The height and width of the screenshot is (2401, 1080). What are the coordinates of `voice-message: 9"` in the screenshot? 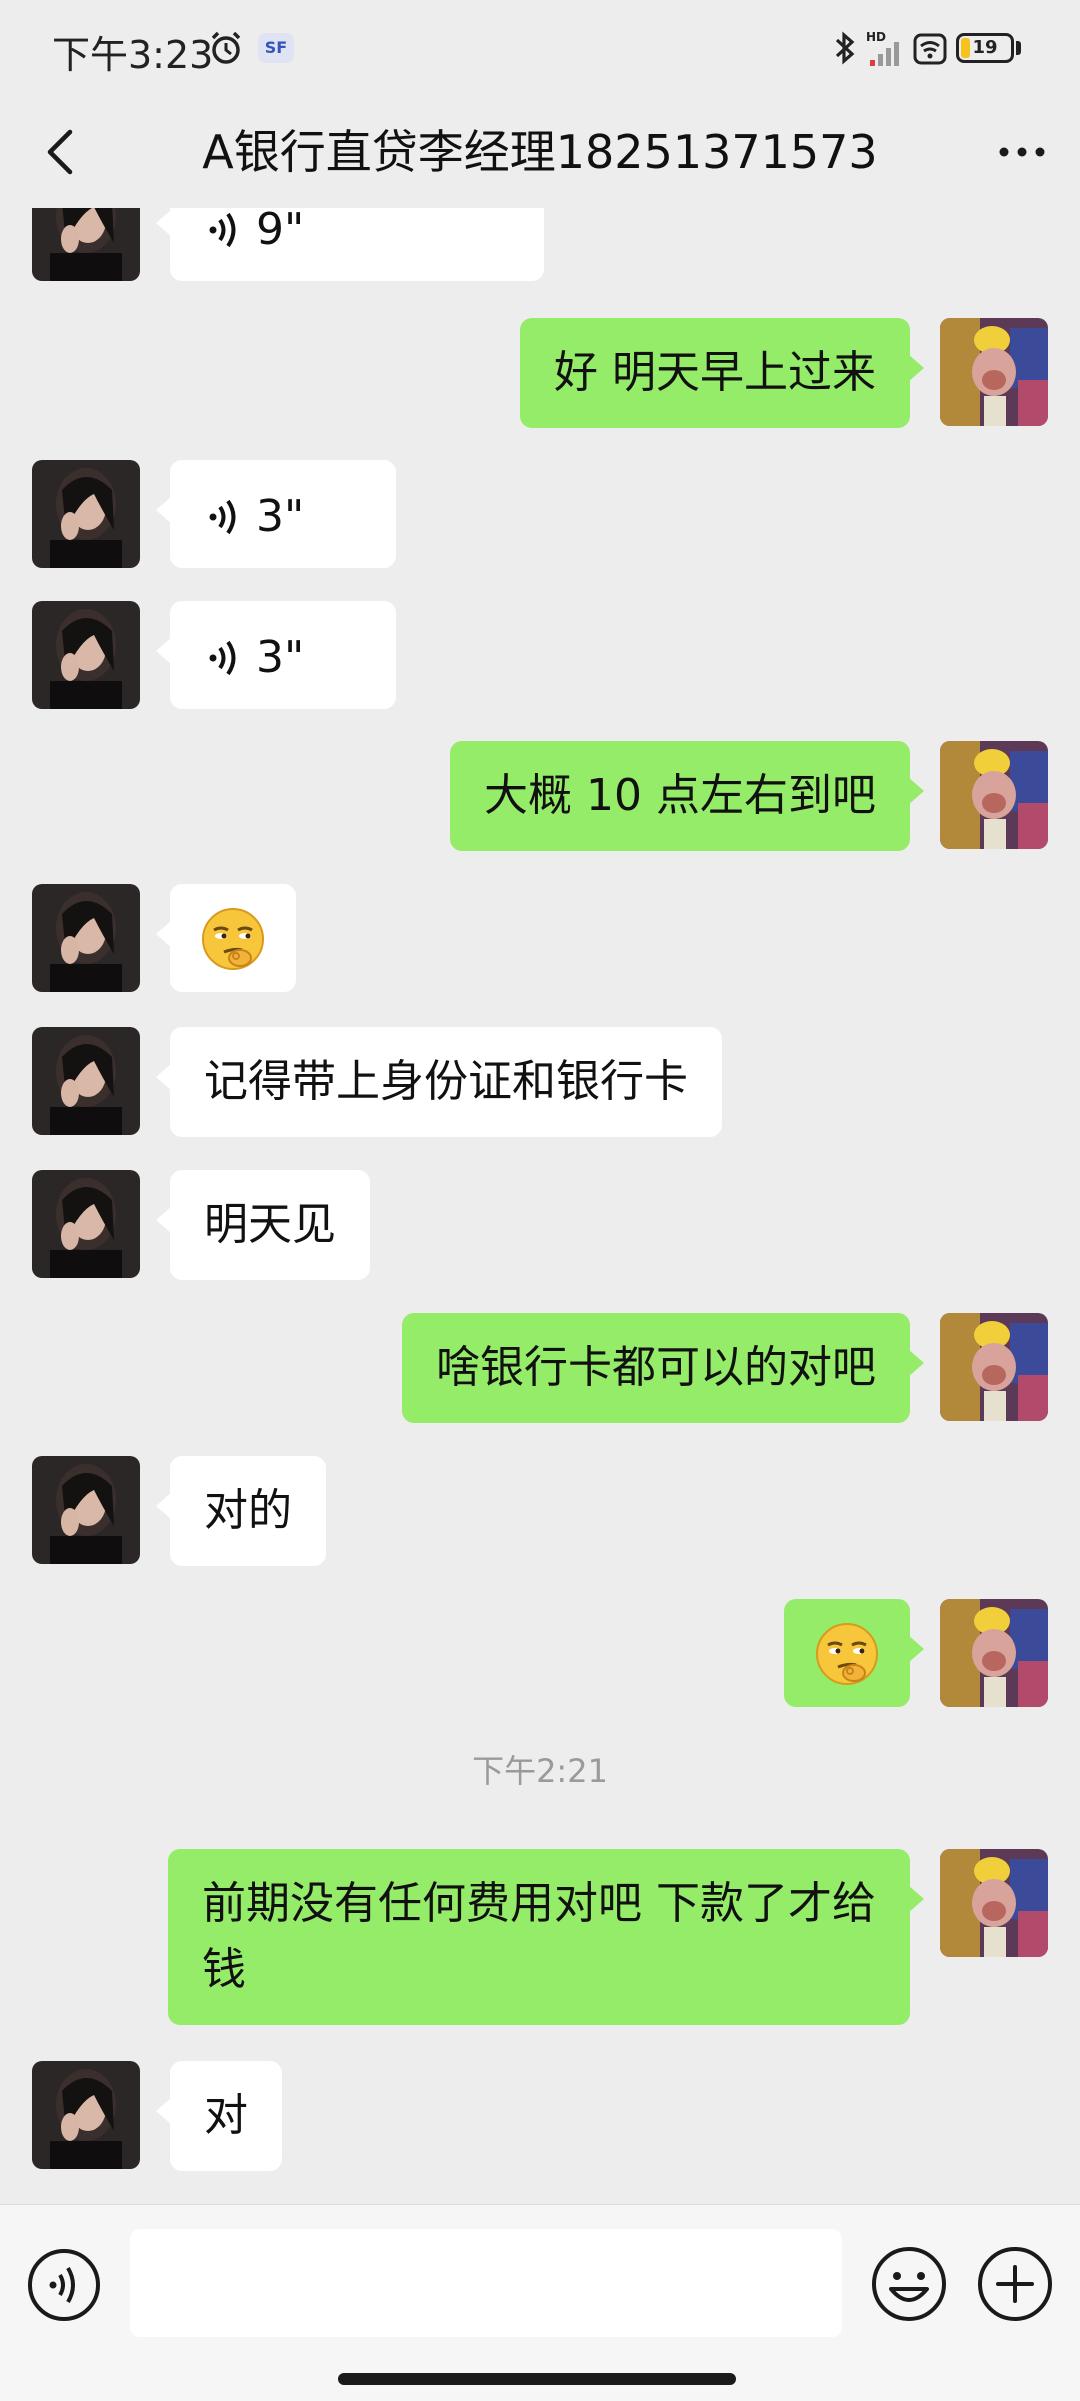 It's located at (350, 244).